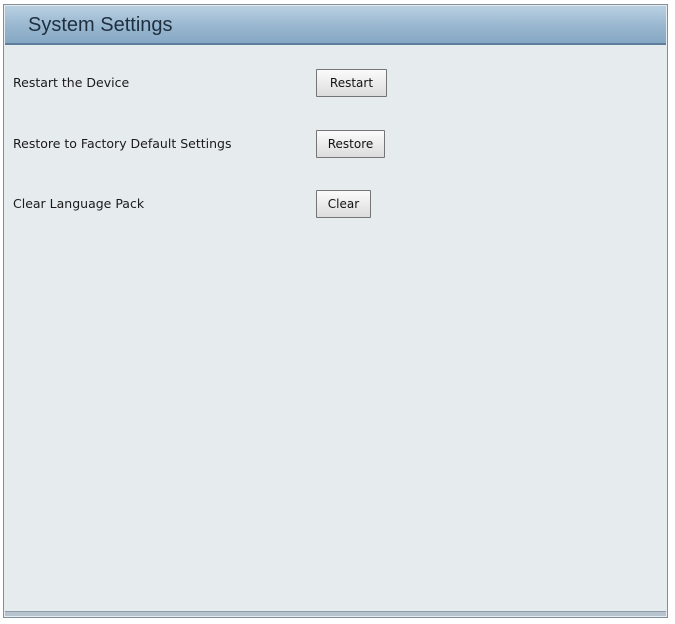 Image resolution: width=675 pixels, height=624 pixels. Describe the element at coordinates (71, 82) in the screenshot. I see `restart-device-label: Restart the Device` at that location.